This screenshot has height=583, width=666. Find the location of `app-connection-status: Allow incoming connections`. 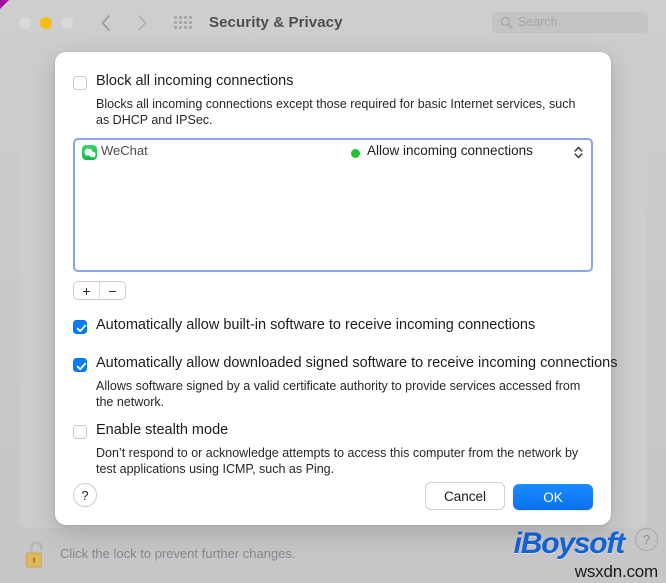

app-connection-status: Allow incoming connections is located at coordinates (450, 150).